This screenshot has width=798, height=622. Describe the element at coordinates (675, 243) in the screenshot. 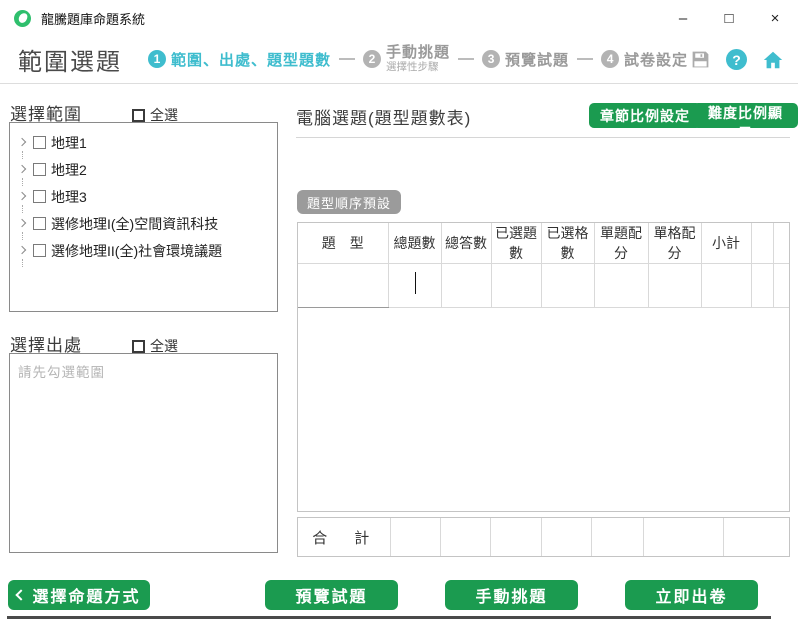

I see `header-score-per-cell: 單格配分` at that location.